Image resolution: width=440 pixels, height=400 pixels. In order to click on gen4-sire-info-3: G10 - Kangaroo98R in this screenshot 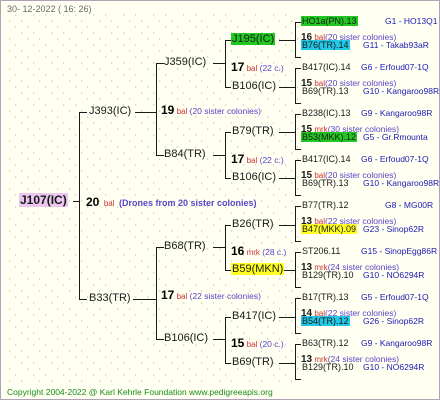, I will do `click(401, 183)`.